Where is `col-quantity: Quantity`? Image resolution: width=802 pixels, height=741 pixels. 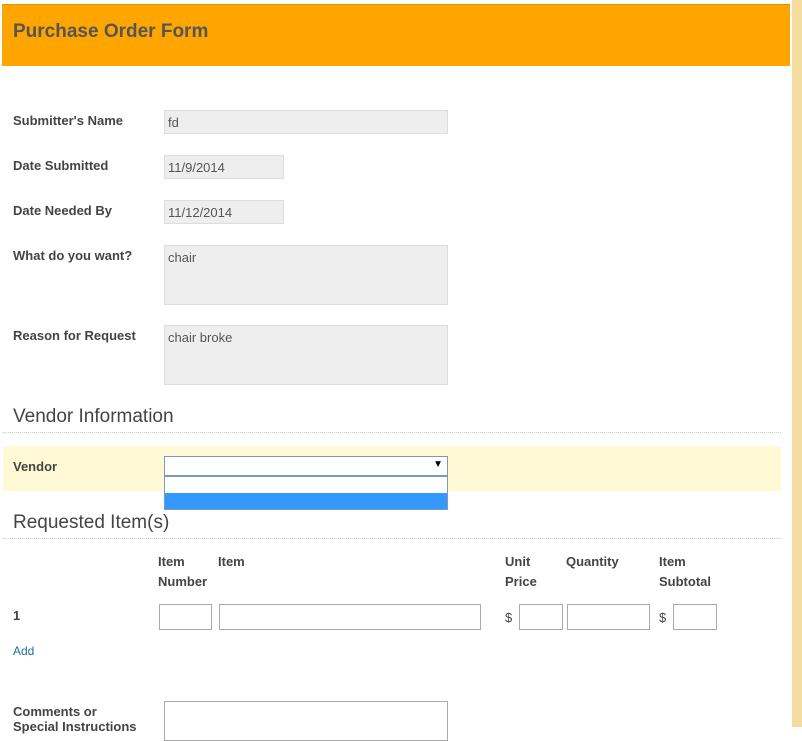 col-quantity: Quantity is located at coordinates (592, 561).